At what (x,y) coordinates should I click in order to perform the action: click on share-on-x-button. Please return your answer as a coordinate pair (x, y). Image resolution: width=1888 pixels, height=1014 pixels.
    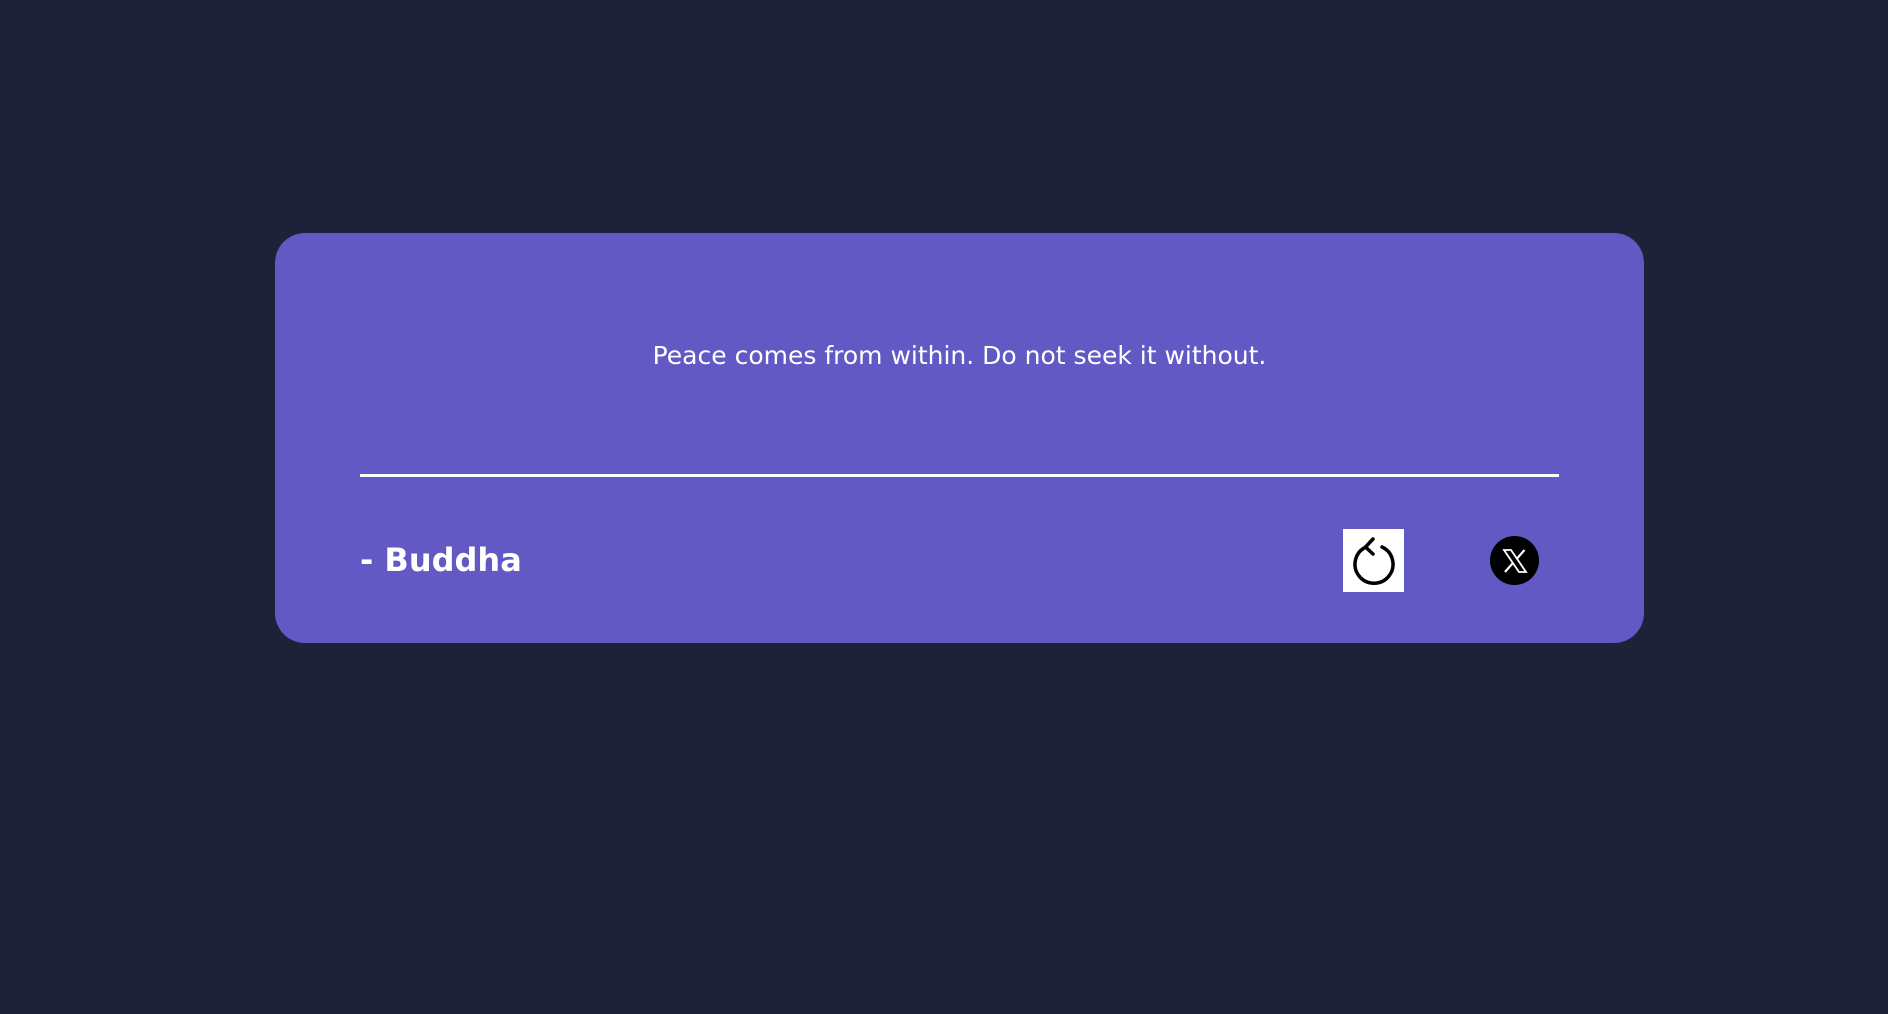
    Looking at the image, I should click on (1514, 560).